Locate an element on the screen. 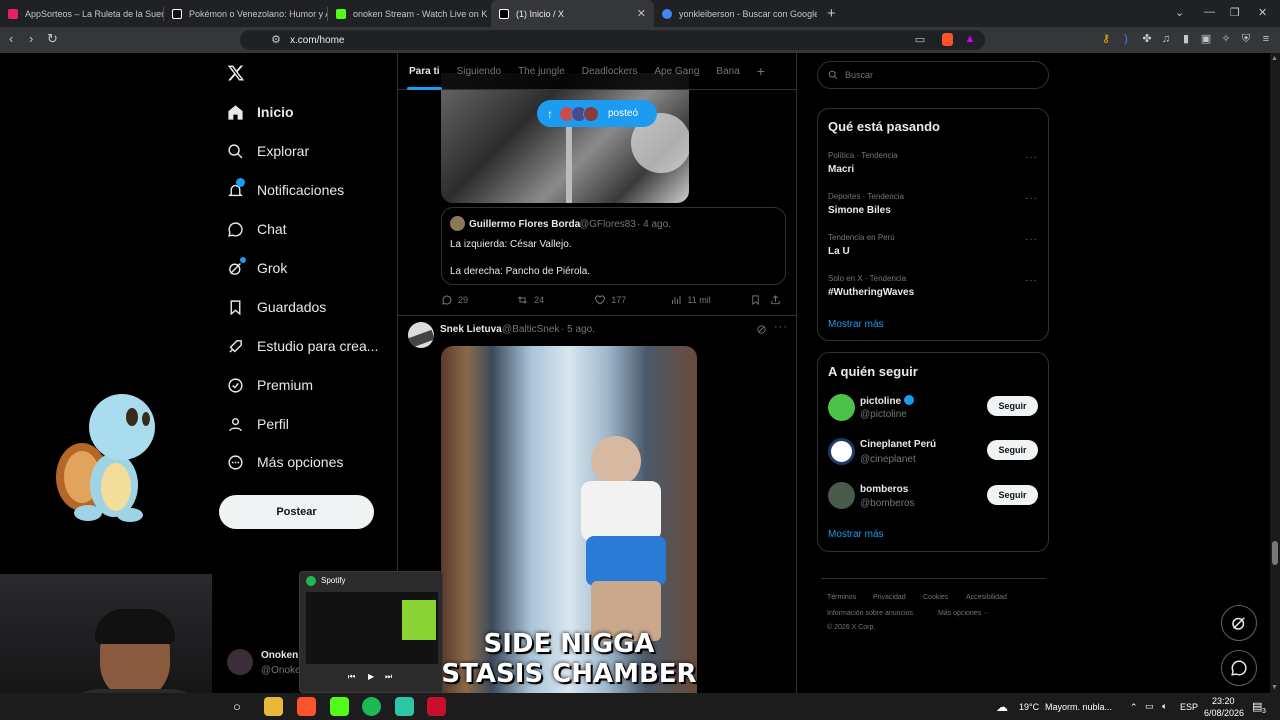 The image size is (1280, 720). tab-deadlockers: Deadlockers is located at coordinates (610, 71).